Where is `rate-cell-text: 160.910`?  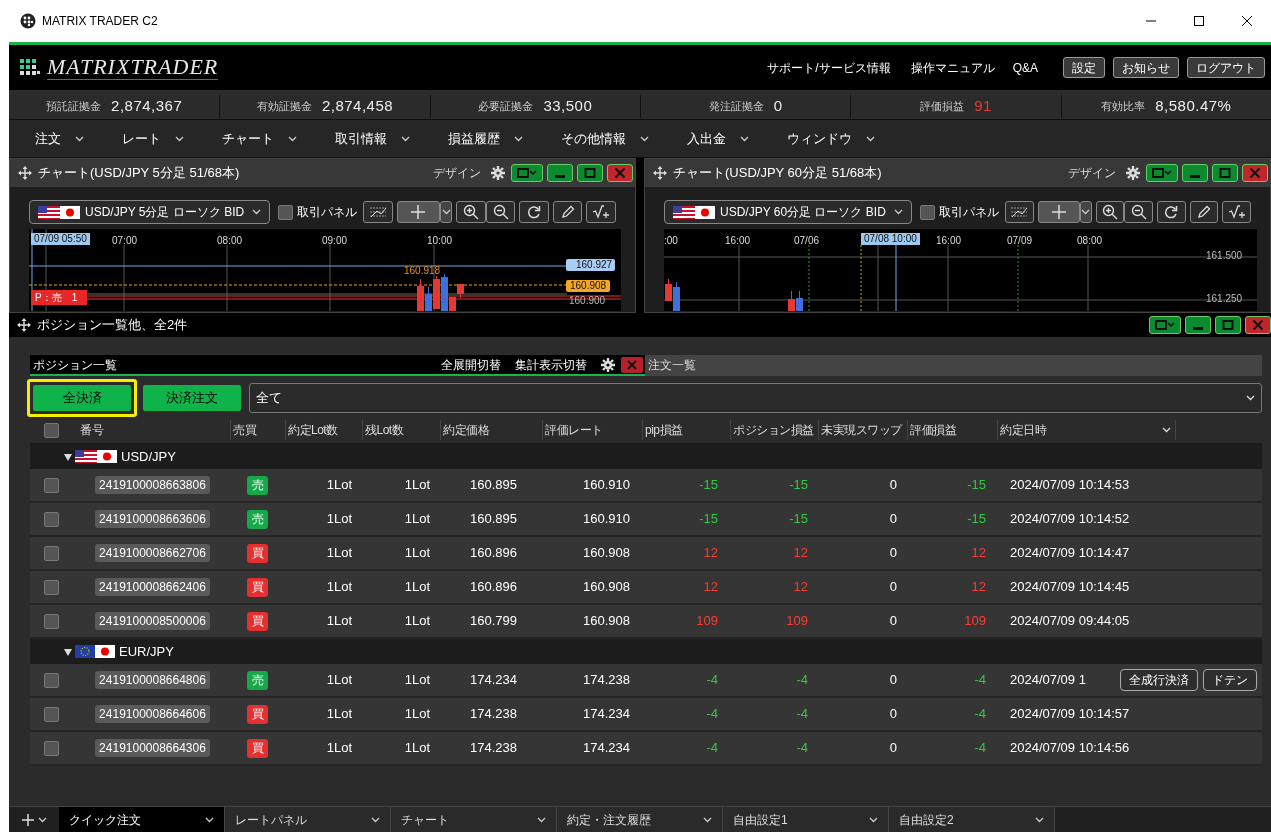
rate-cell-text: 160.910 is located at coordinates (606, 485).